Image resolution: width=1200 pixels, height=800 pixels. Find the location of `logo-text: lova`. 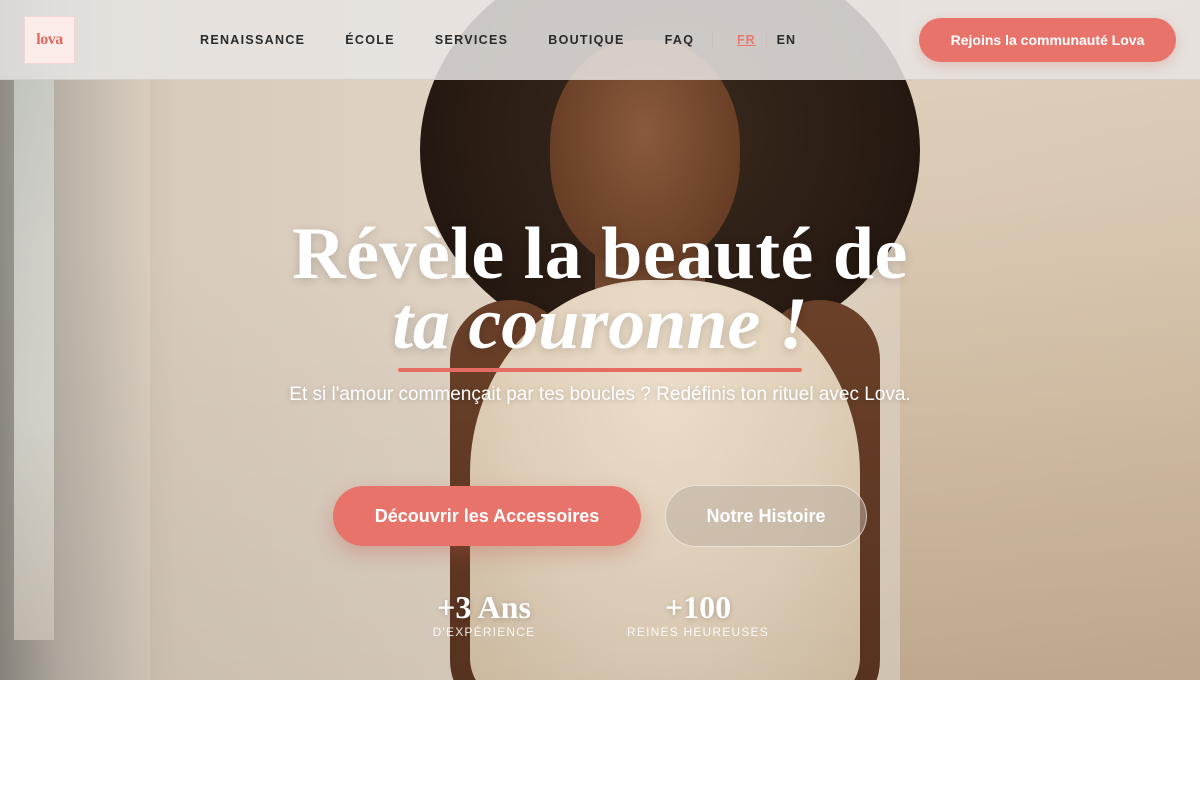

logo-text: lova is located at coordinates (49, 39).